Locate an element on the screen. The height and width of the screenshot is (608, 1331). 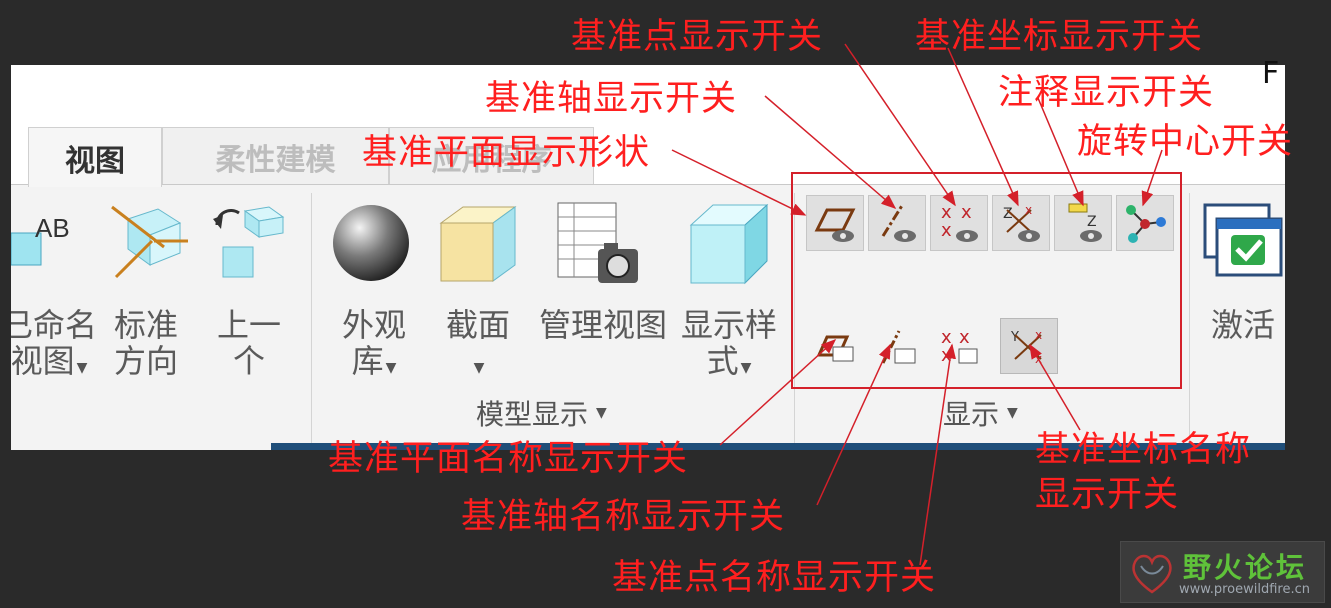
appearance-library-label-1: 外观 is located at coordinates (373, 325).